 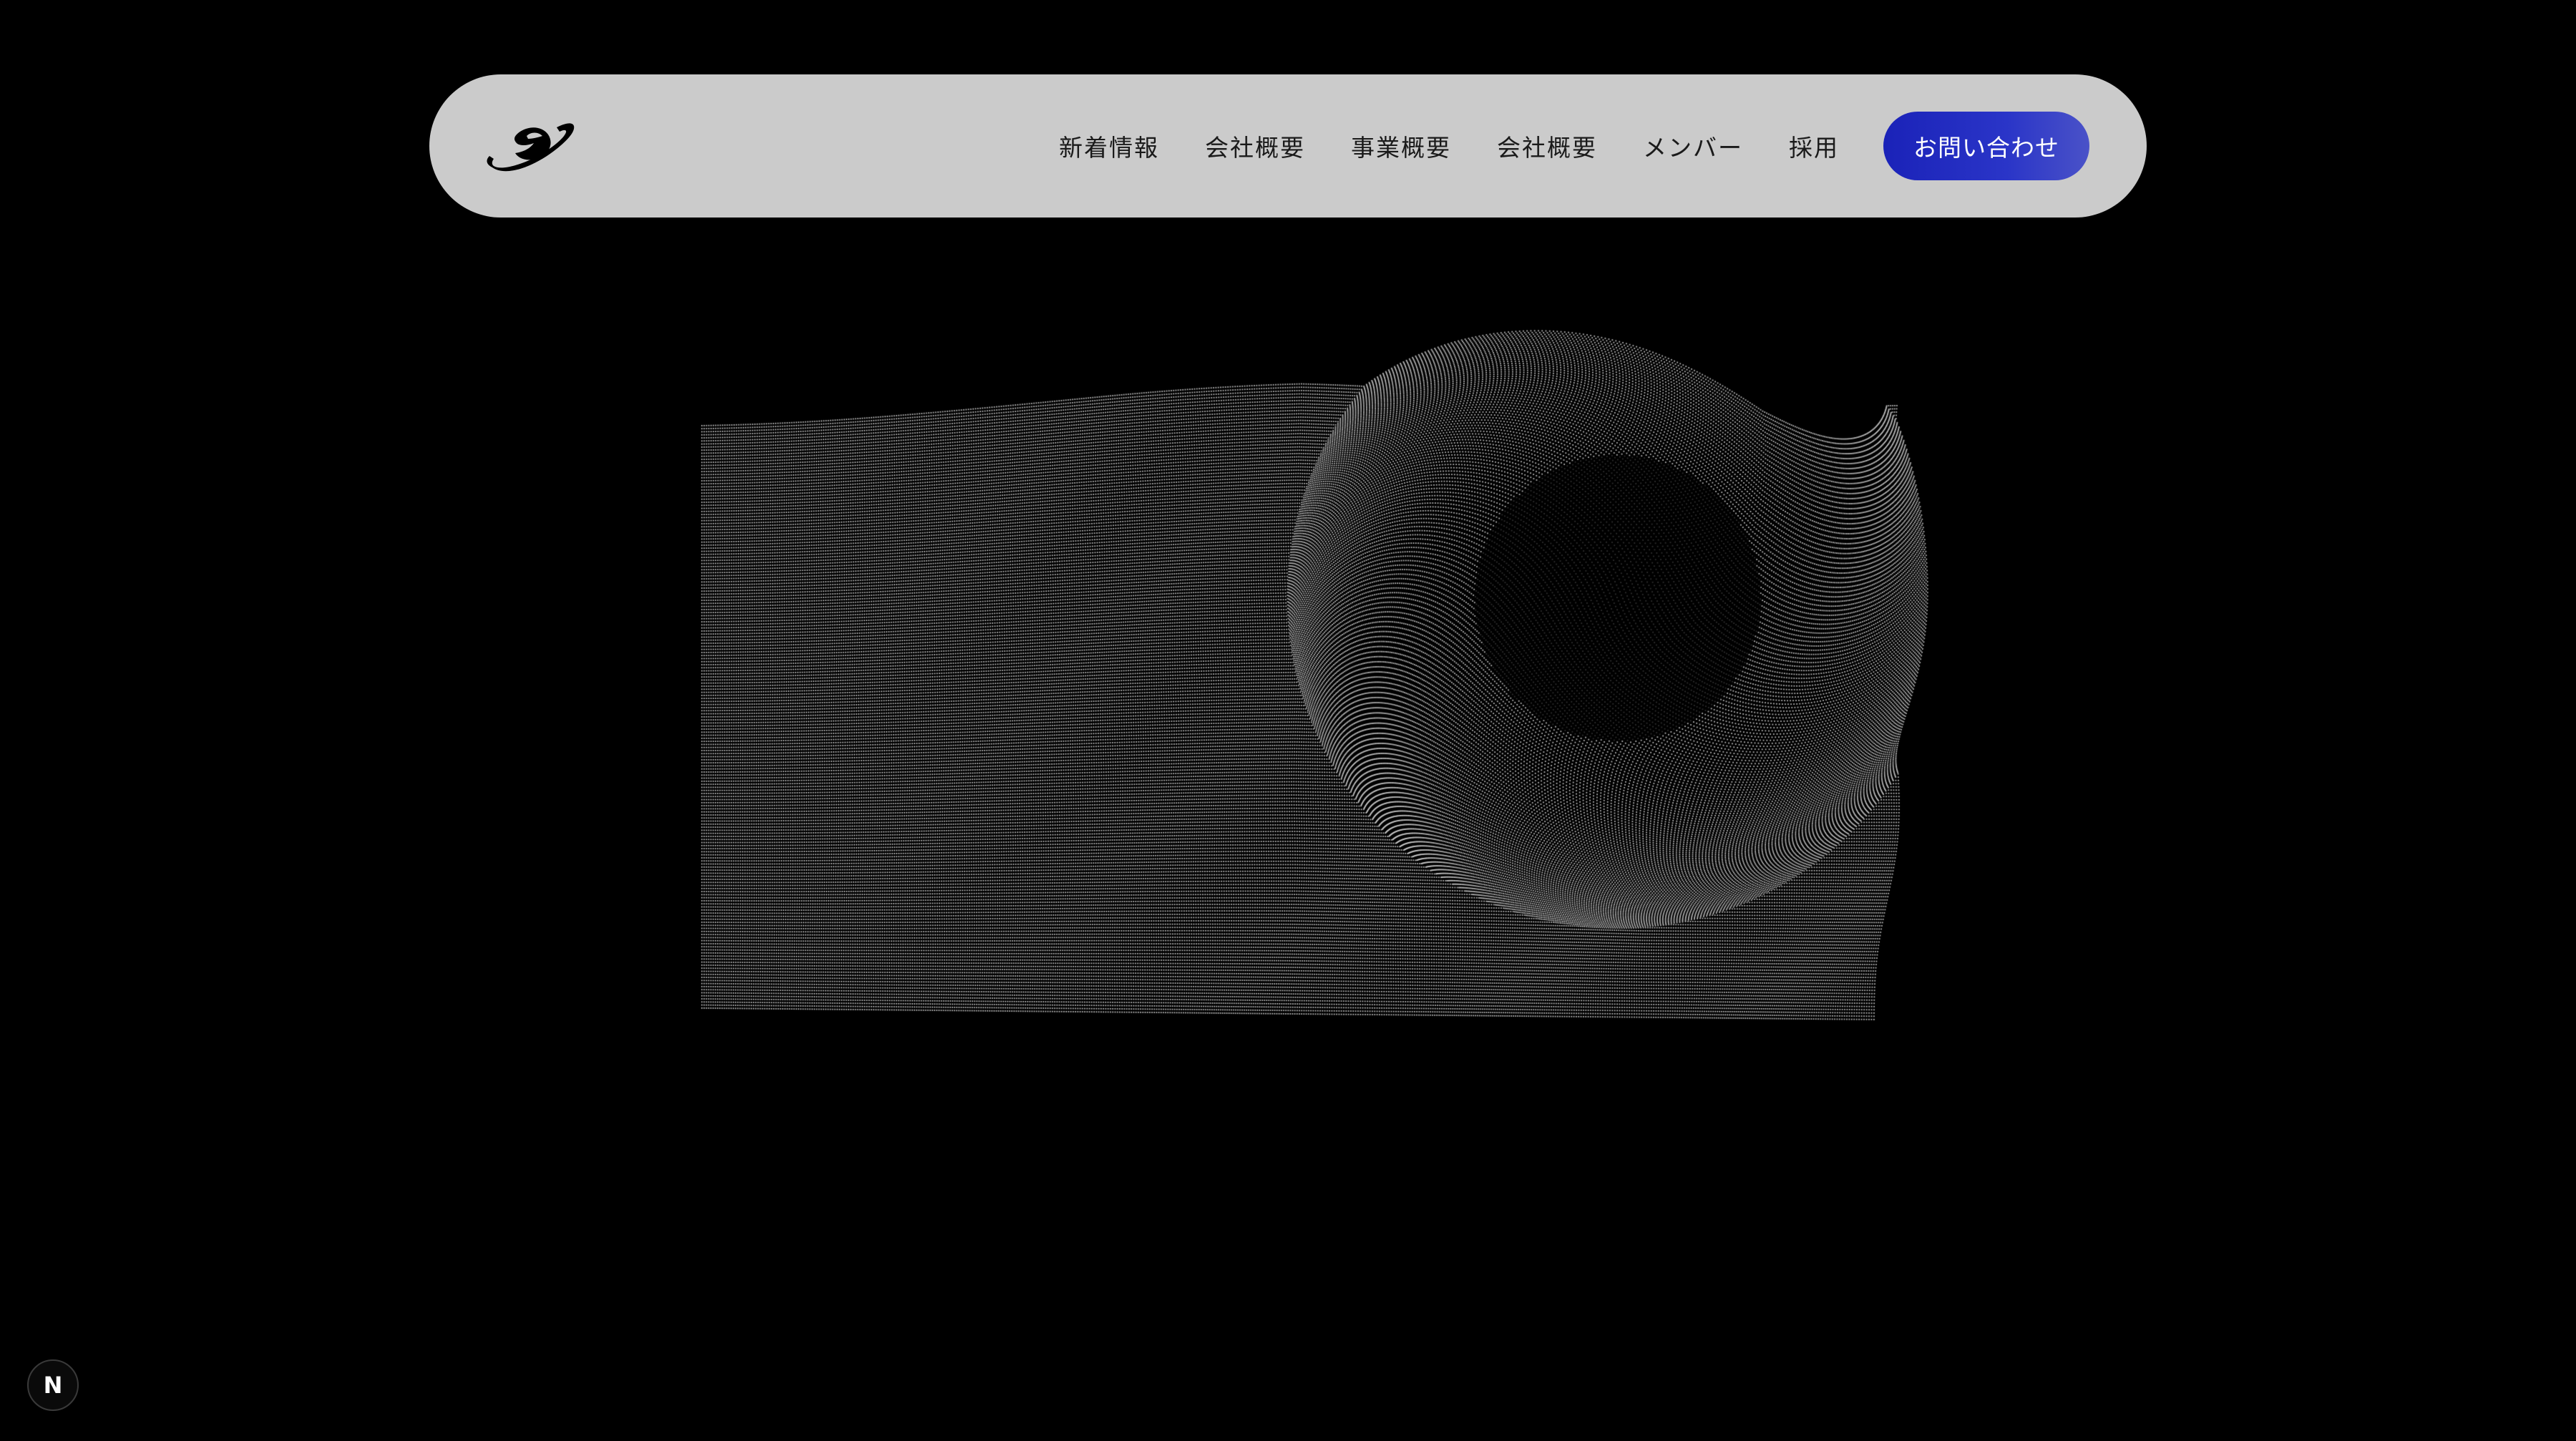 I want to click on nav-item-members: メンバー, so click(x=1693, y=146).